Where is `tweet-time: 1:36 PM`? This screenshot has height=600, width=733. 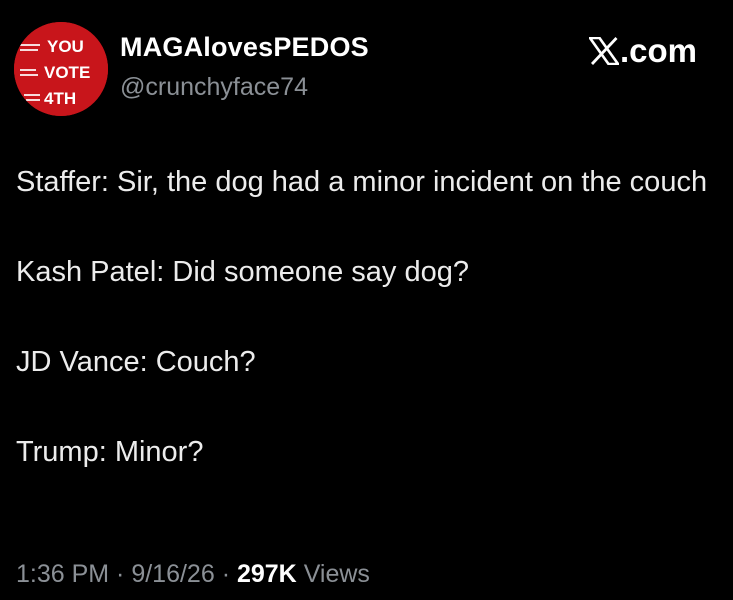 tweet-time: 1:36 PM is located at coordinates (62, 574).